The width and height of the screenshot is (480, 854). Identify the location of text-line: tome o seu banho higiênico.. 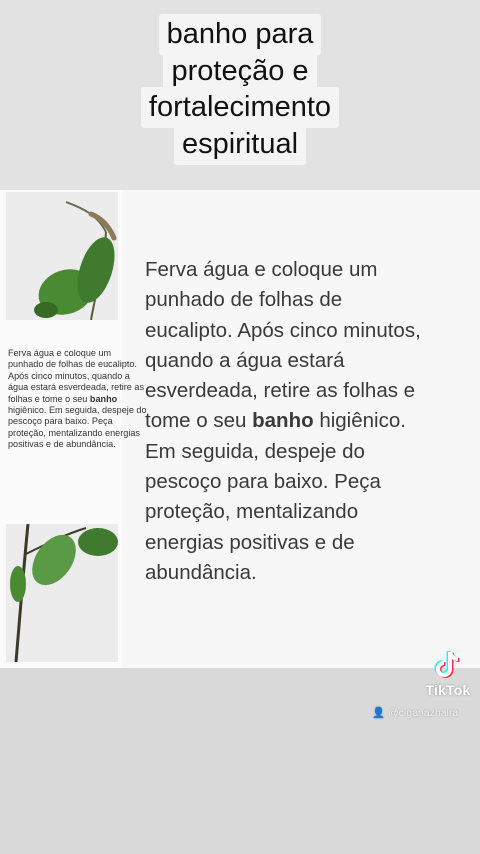
(275, 421).